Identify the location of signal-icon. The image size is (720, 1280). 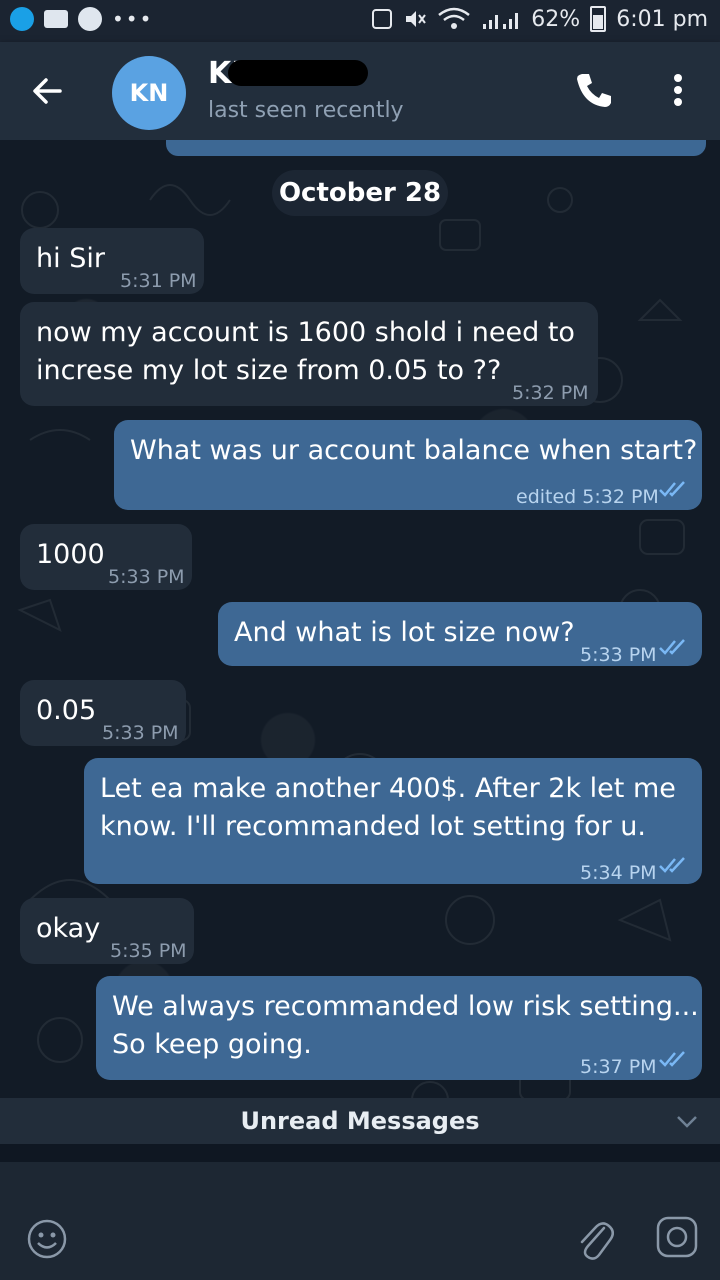
(501, 21).